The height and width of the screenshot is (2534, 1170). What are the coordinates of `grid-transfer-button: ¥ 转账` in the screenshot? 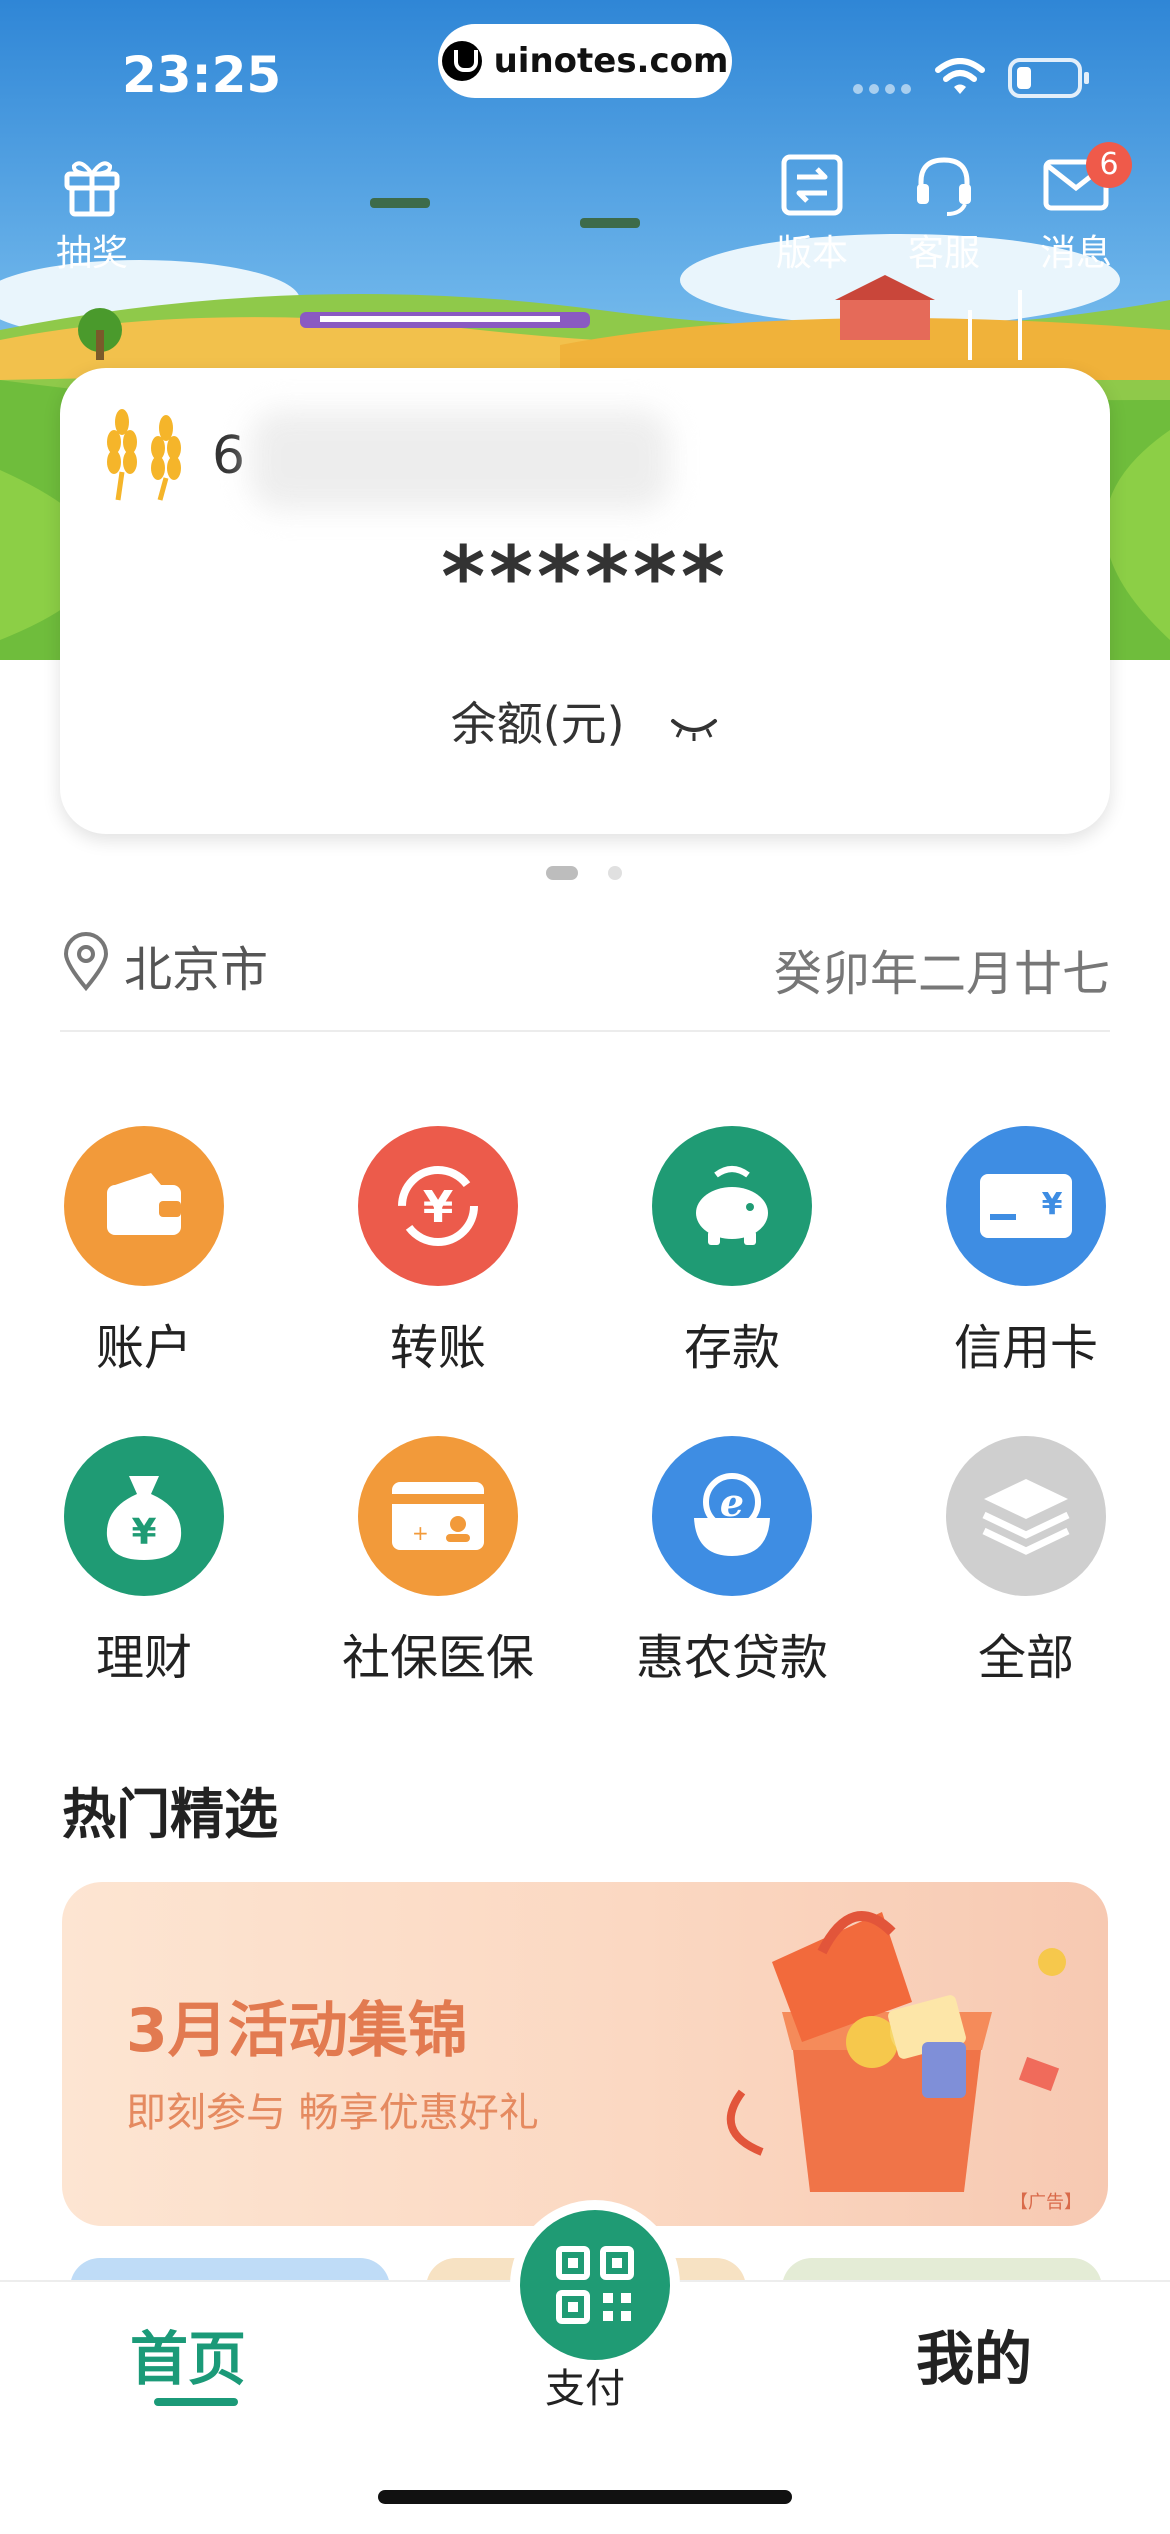 It's located at (438, 1252).